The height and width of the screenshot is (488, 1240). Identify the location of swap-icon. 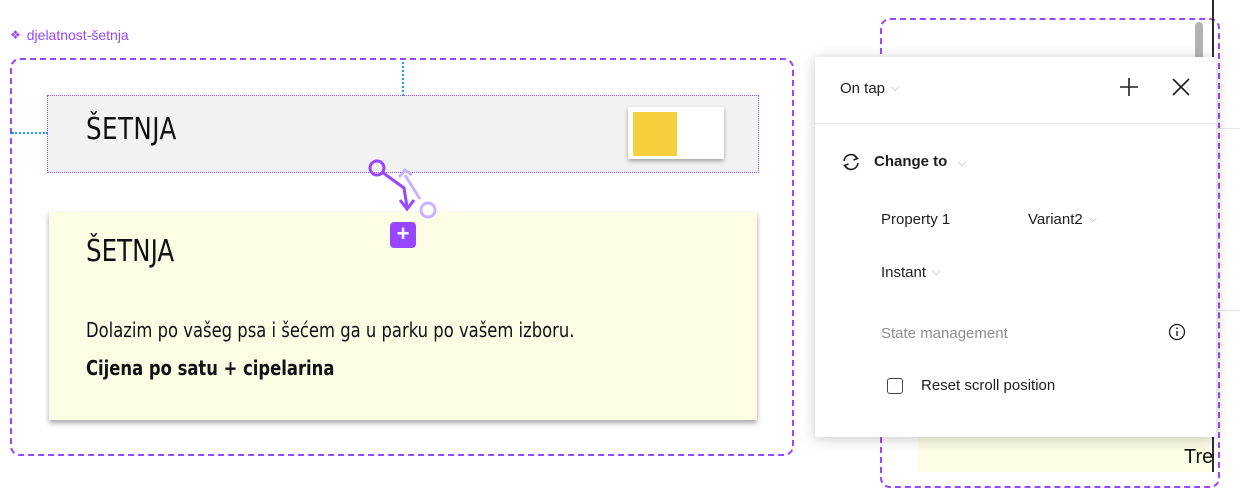
(851, 162).